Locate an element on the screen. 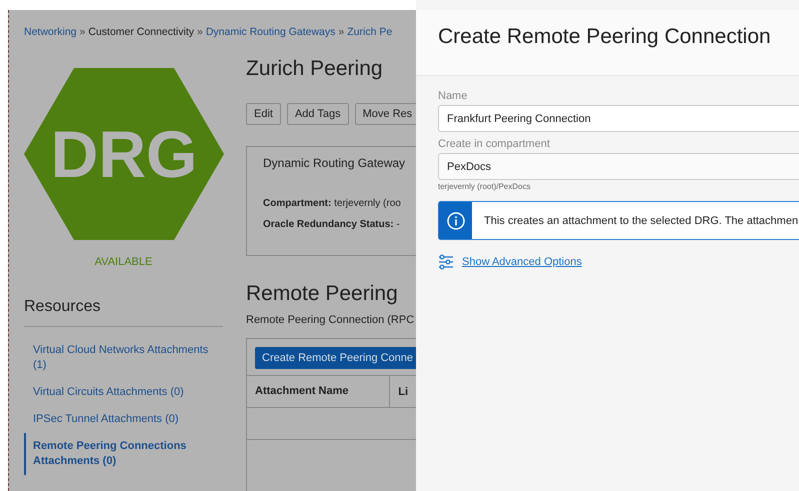 The image size is (799, 491). logo-text: DRG is located at coordinates (124, 154).